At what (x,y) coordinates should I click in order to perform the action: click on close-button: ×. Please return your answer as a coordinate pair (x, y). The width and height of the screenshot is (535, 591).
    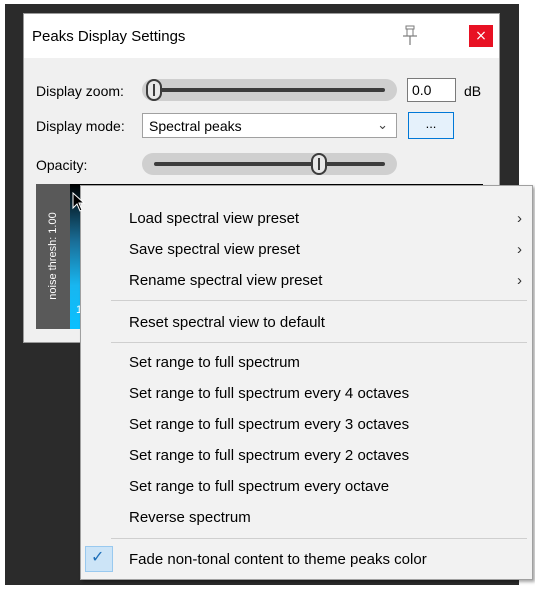
    Looking at the image, I should click on (481, 36).